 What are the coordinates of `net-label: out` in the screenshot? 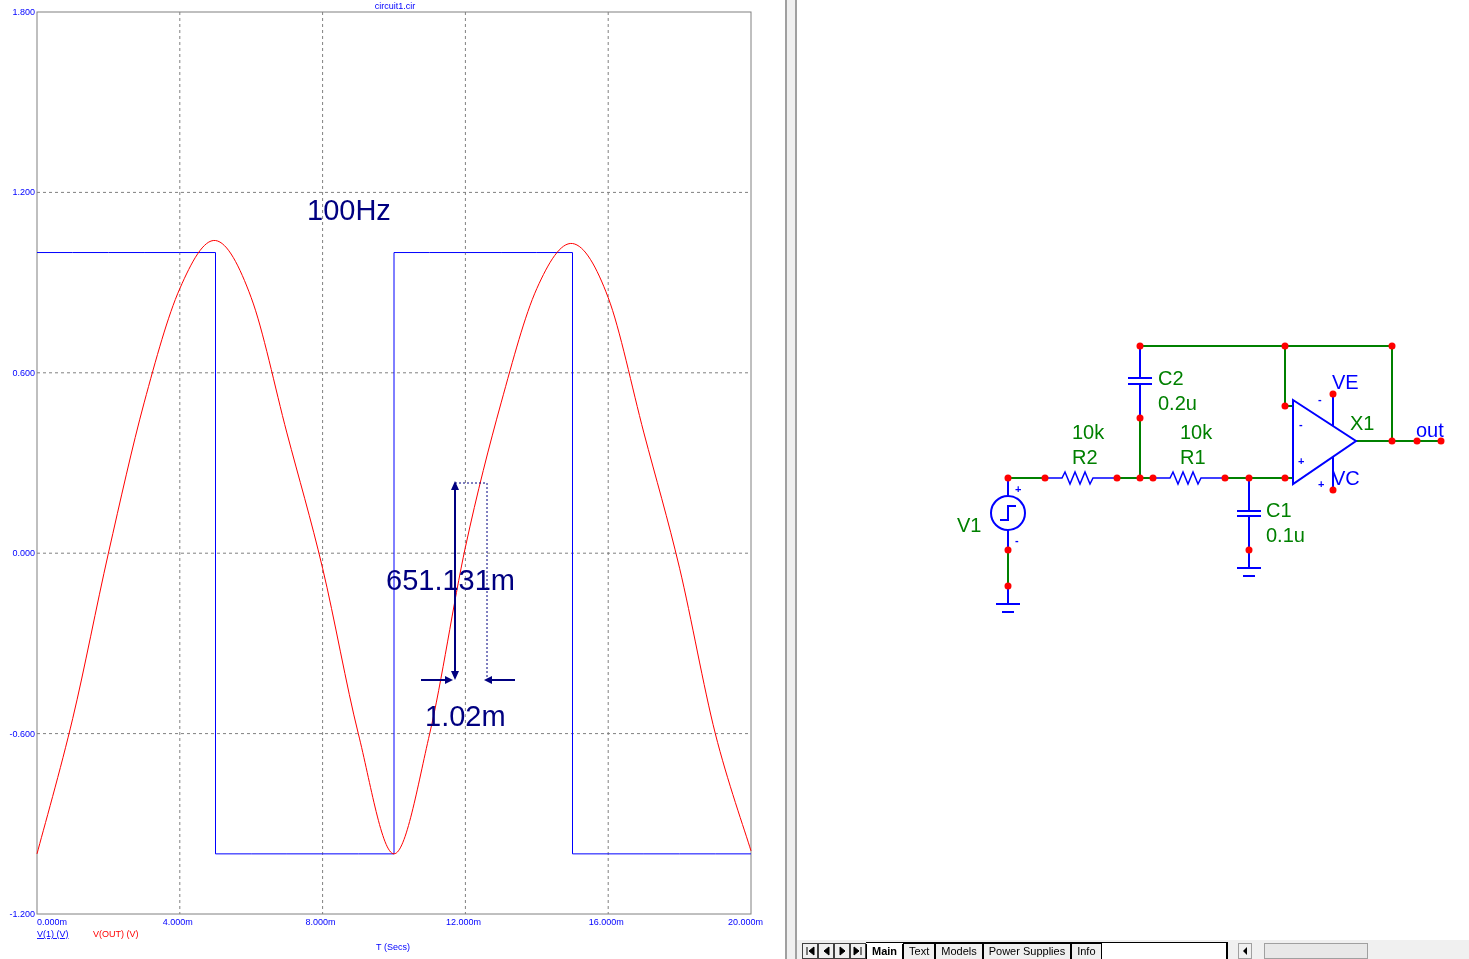 It's located at (1430, 430).